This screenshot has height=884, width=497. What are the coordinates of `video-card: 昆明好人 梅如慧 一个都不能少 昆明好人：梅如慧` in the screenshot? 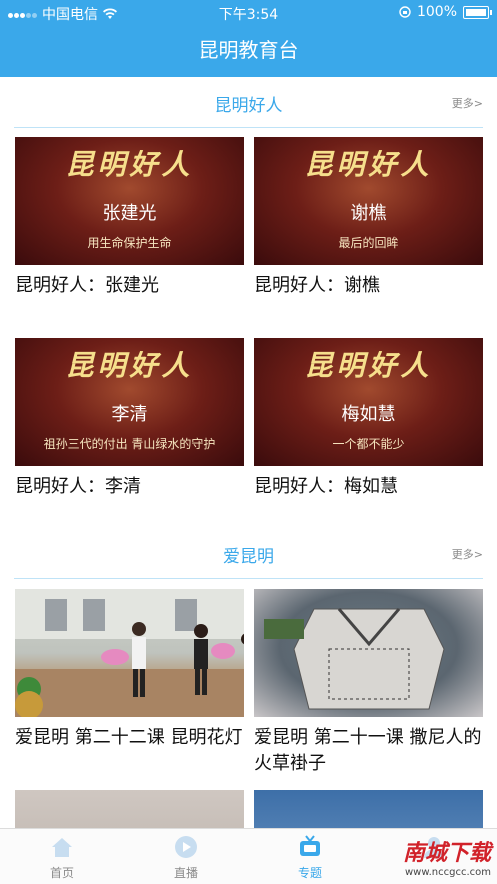 It's located at (368, 423).